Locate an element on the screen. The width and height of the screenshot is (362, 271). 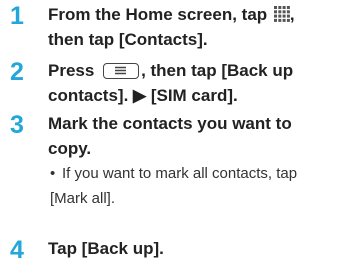
step-number: 4 is located at coordinates (17, 250).